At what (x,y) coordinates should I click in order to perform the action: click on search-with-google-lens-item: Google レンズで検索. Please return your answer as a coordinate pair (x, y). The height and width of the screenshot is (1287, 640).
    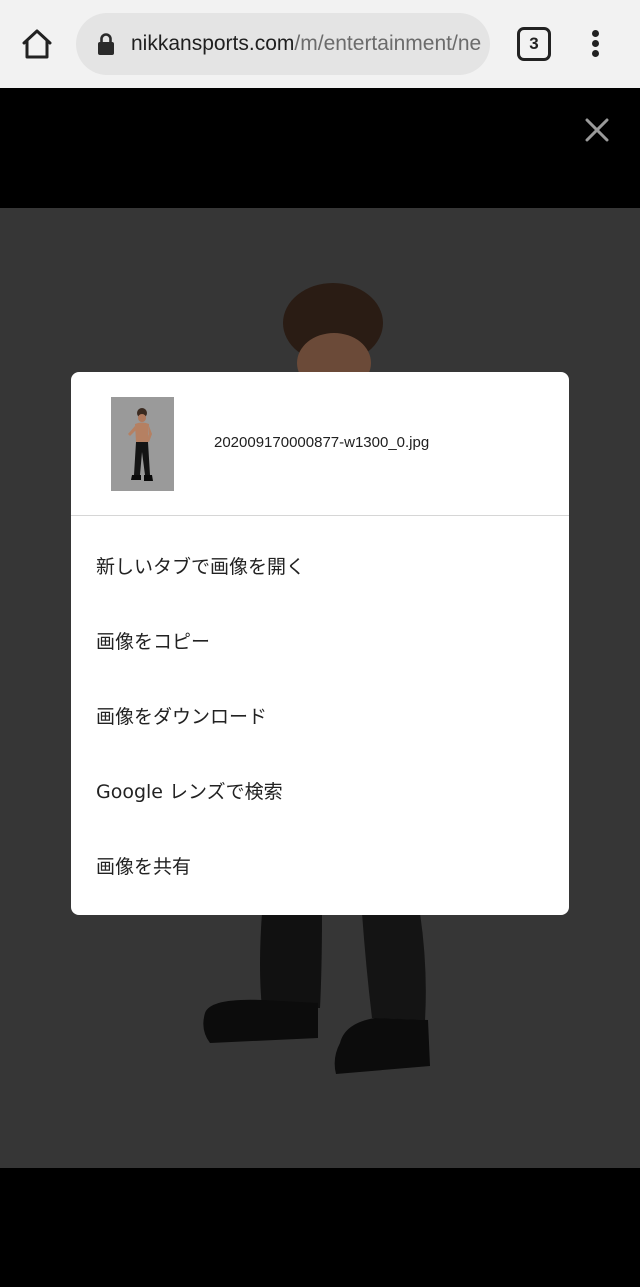
    Looking at the image, I should click on (320, 792).